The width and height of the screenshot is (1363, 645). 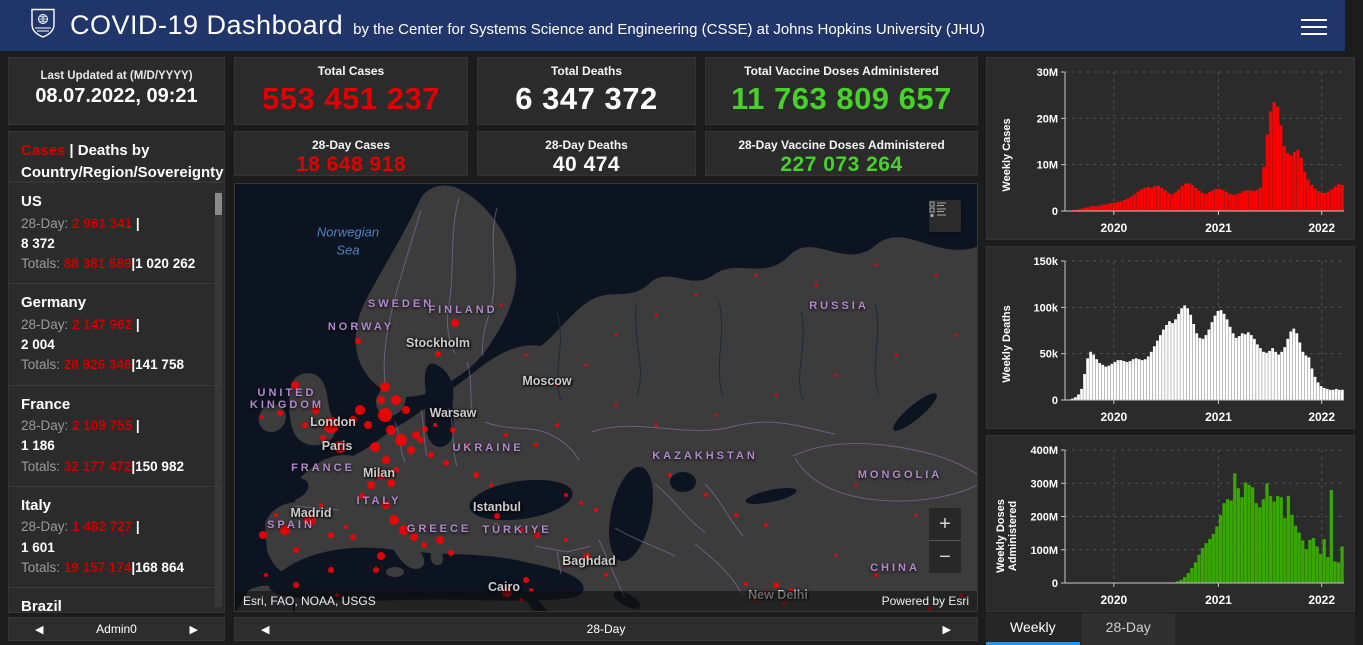 I want to click on weekly-deaths-chart: Weekly Deaths 0 50k 100k 150k 2020 2021 2022, so click(x=1170, y=337).